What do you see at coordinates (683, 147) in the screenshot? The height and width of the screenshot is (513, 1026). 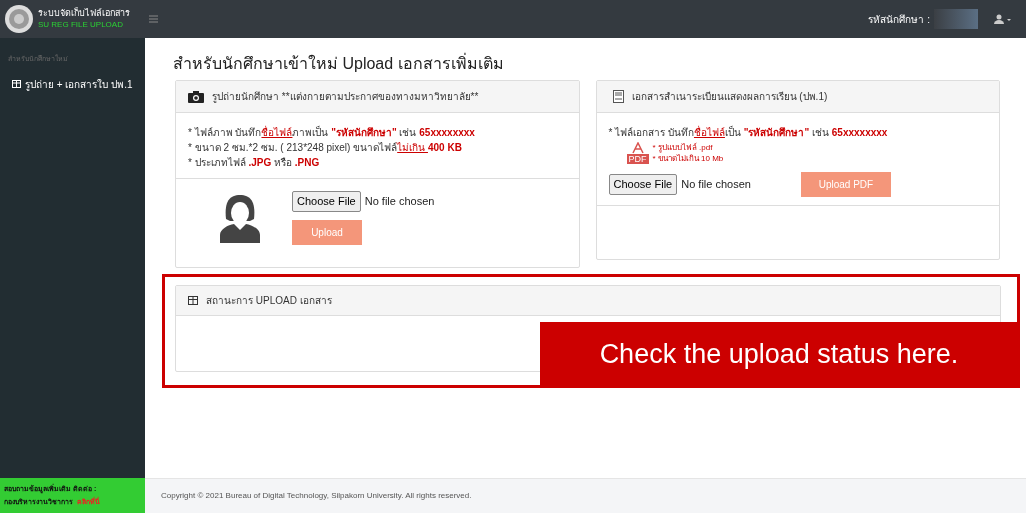 I see `pdf-note: * รูปแบบไฟล์ .pdf` at bounding box center [683, 147].